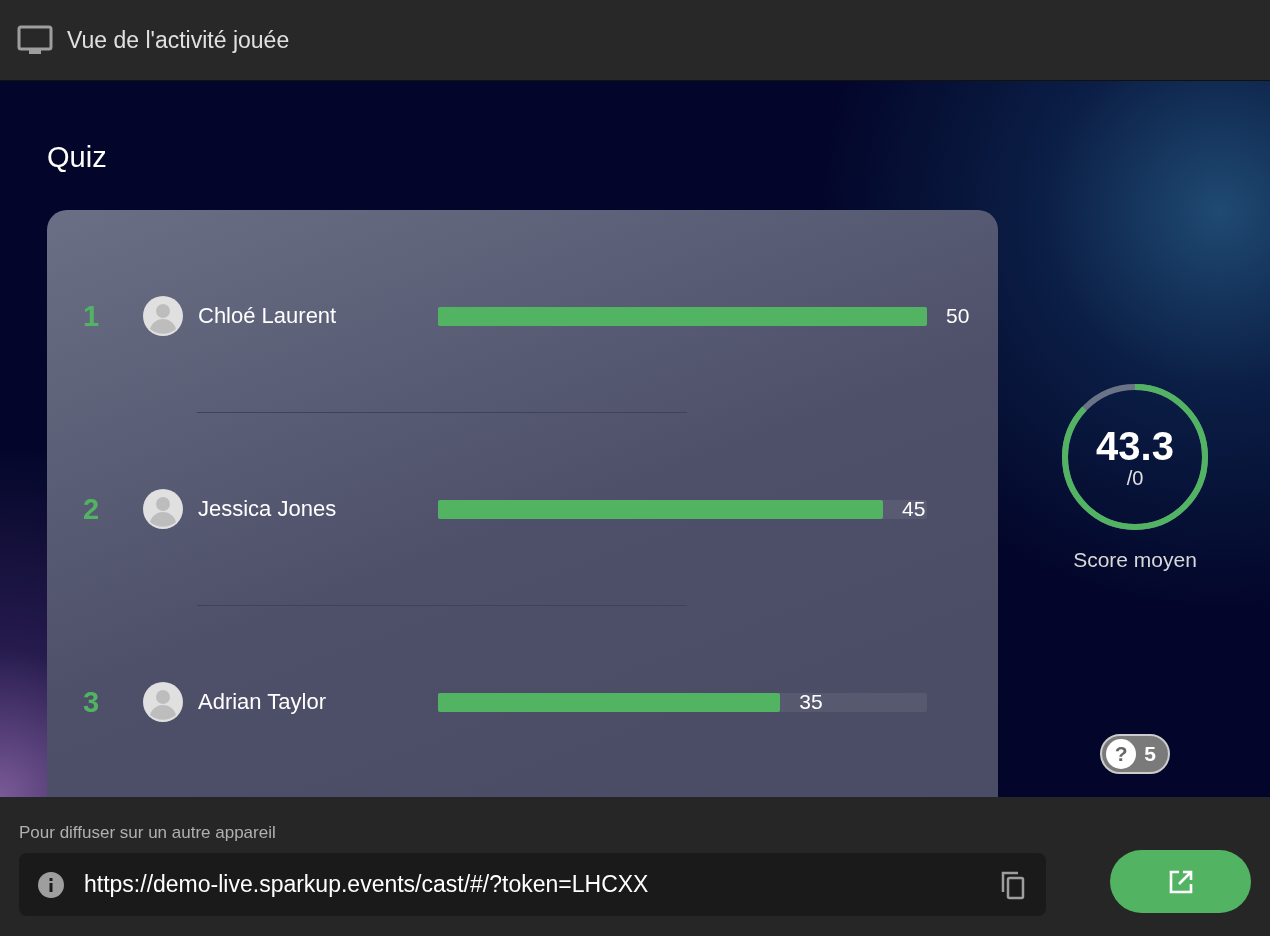  I want to click on cast-url: https://demo-live.sparkup.events/cast/#/?token=LHCXX, so click(367, 884).